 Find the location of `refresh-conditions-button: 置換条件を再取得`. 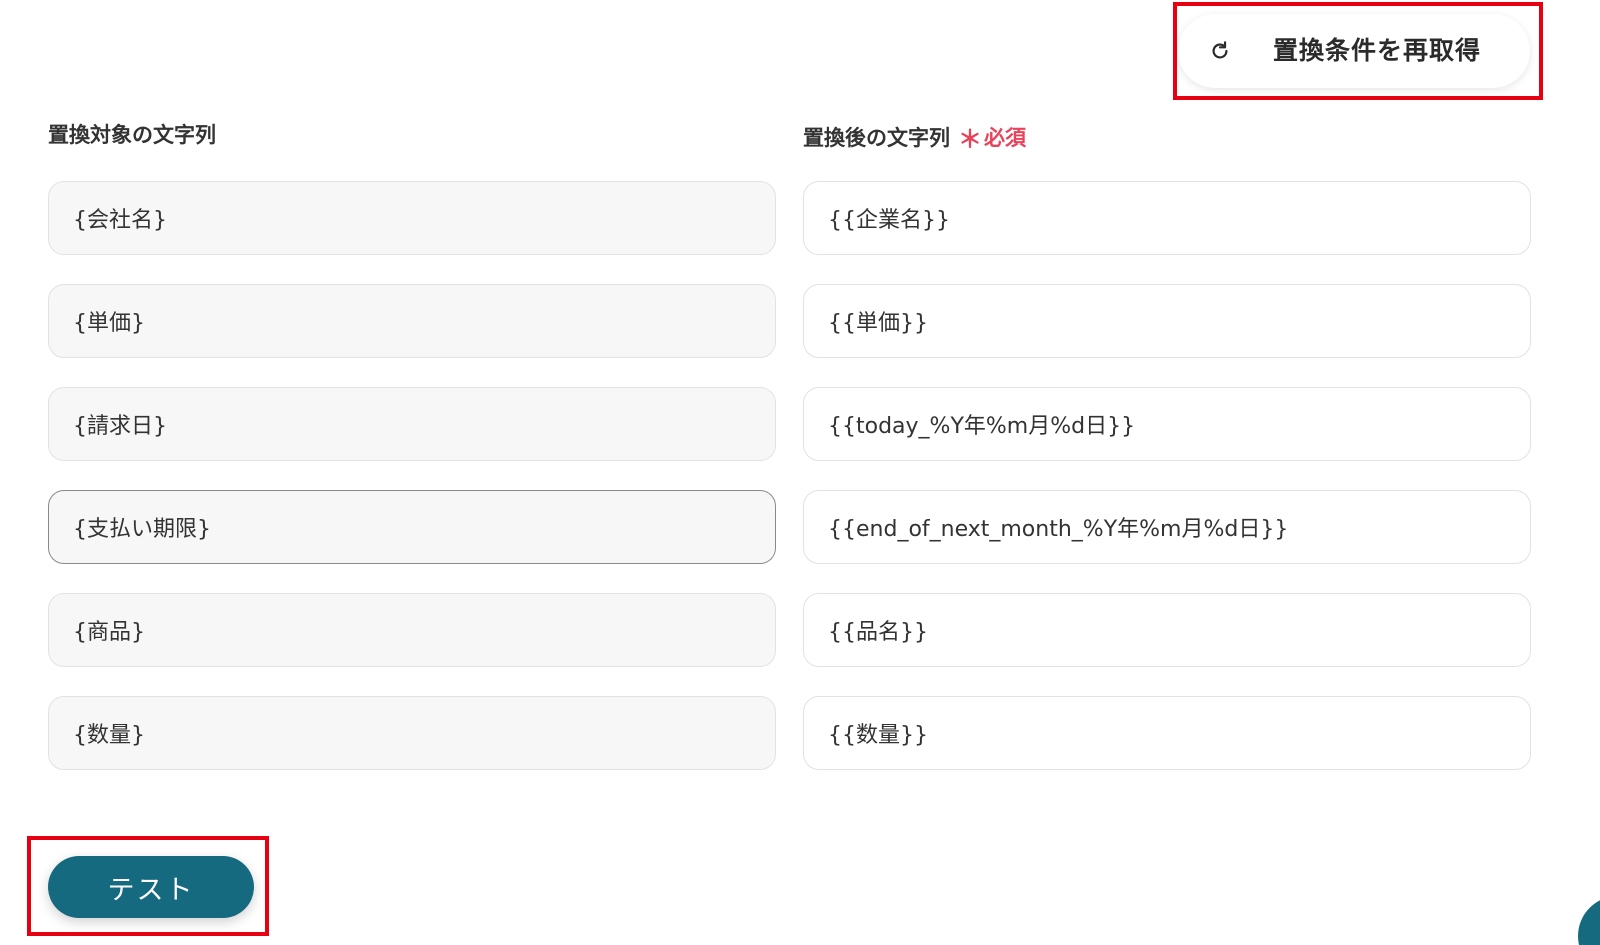

refresh-conditions-button: 置換条件を再取得 is located at coordinates (1354, 51).